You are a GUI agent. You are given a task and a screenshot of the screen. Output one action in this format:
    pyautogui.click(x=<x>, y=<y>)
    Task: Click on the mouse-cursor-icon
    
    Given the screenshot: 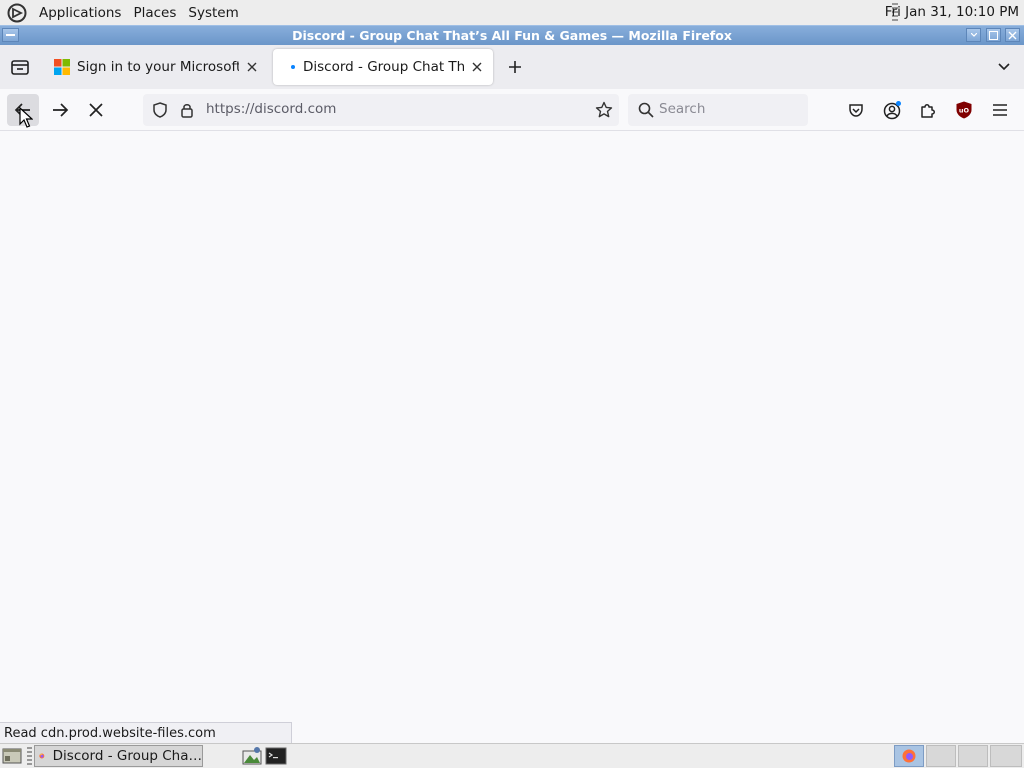 What is the action you would take?
    pyautogui.click(x=26, y=117)
    